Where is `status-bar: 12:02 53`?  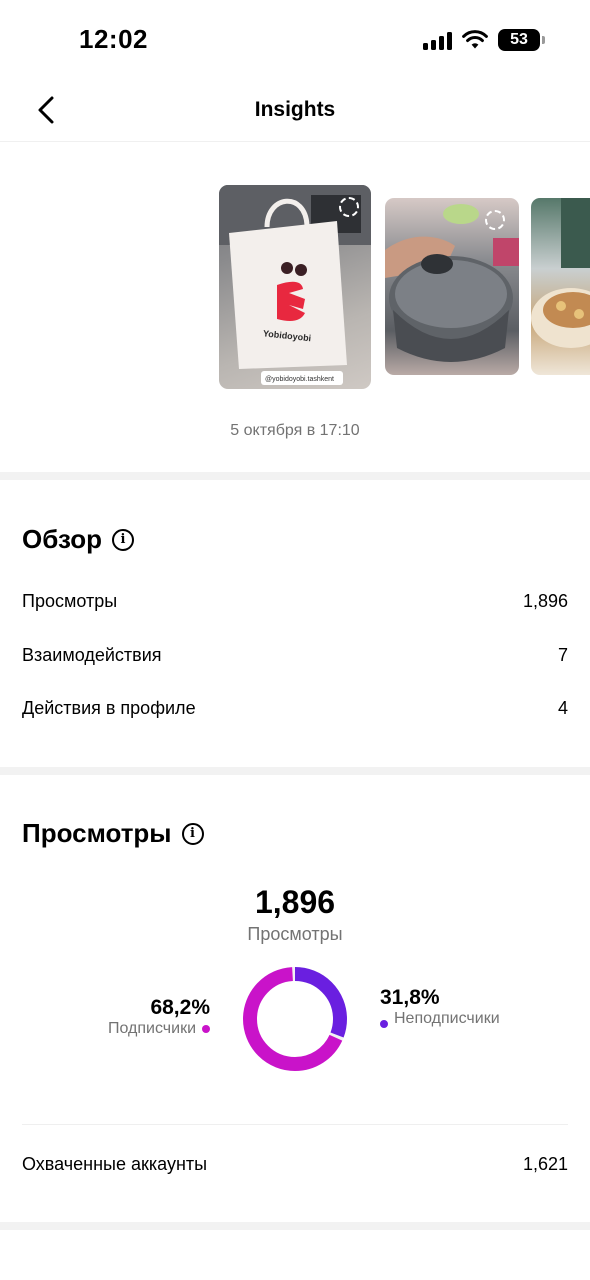
status-bar: 12:02 53 is located at coordinates (295, 40).